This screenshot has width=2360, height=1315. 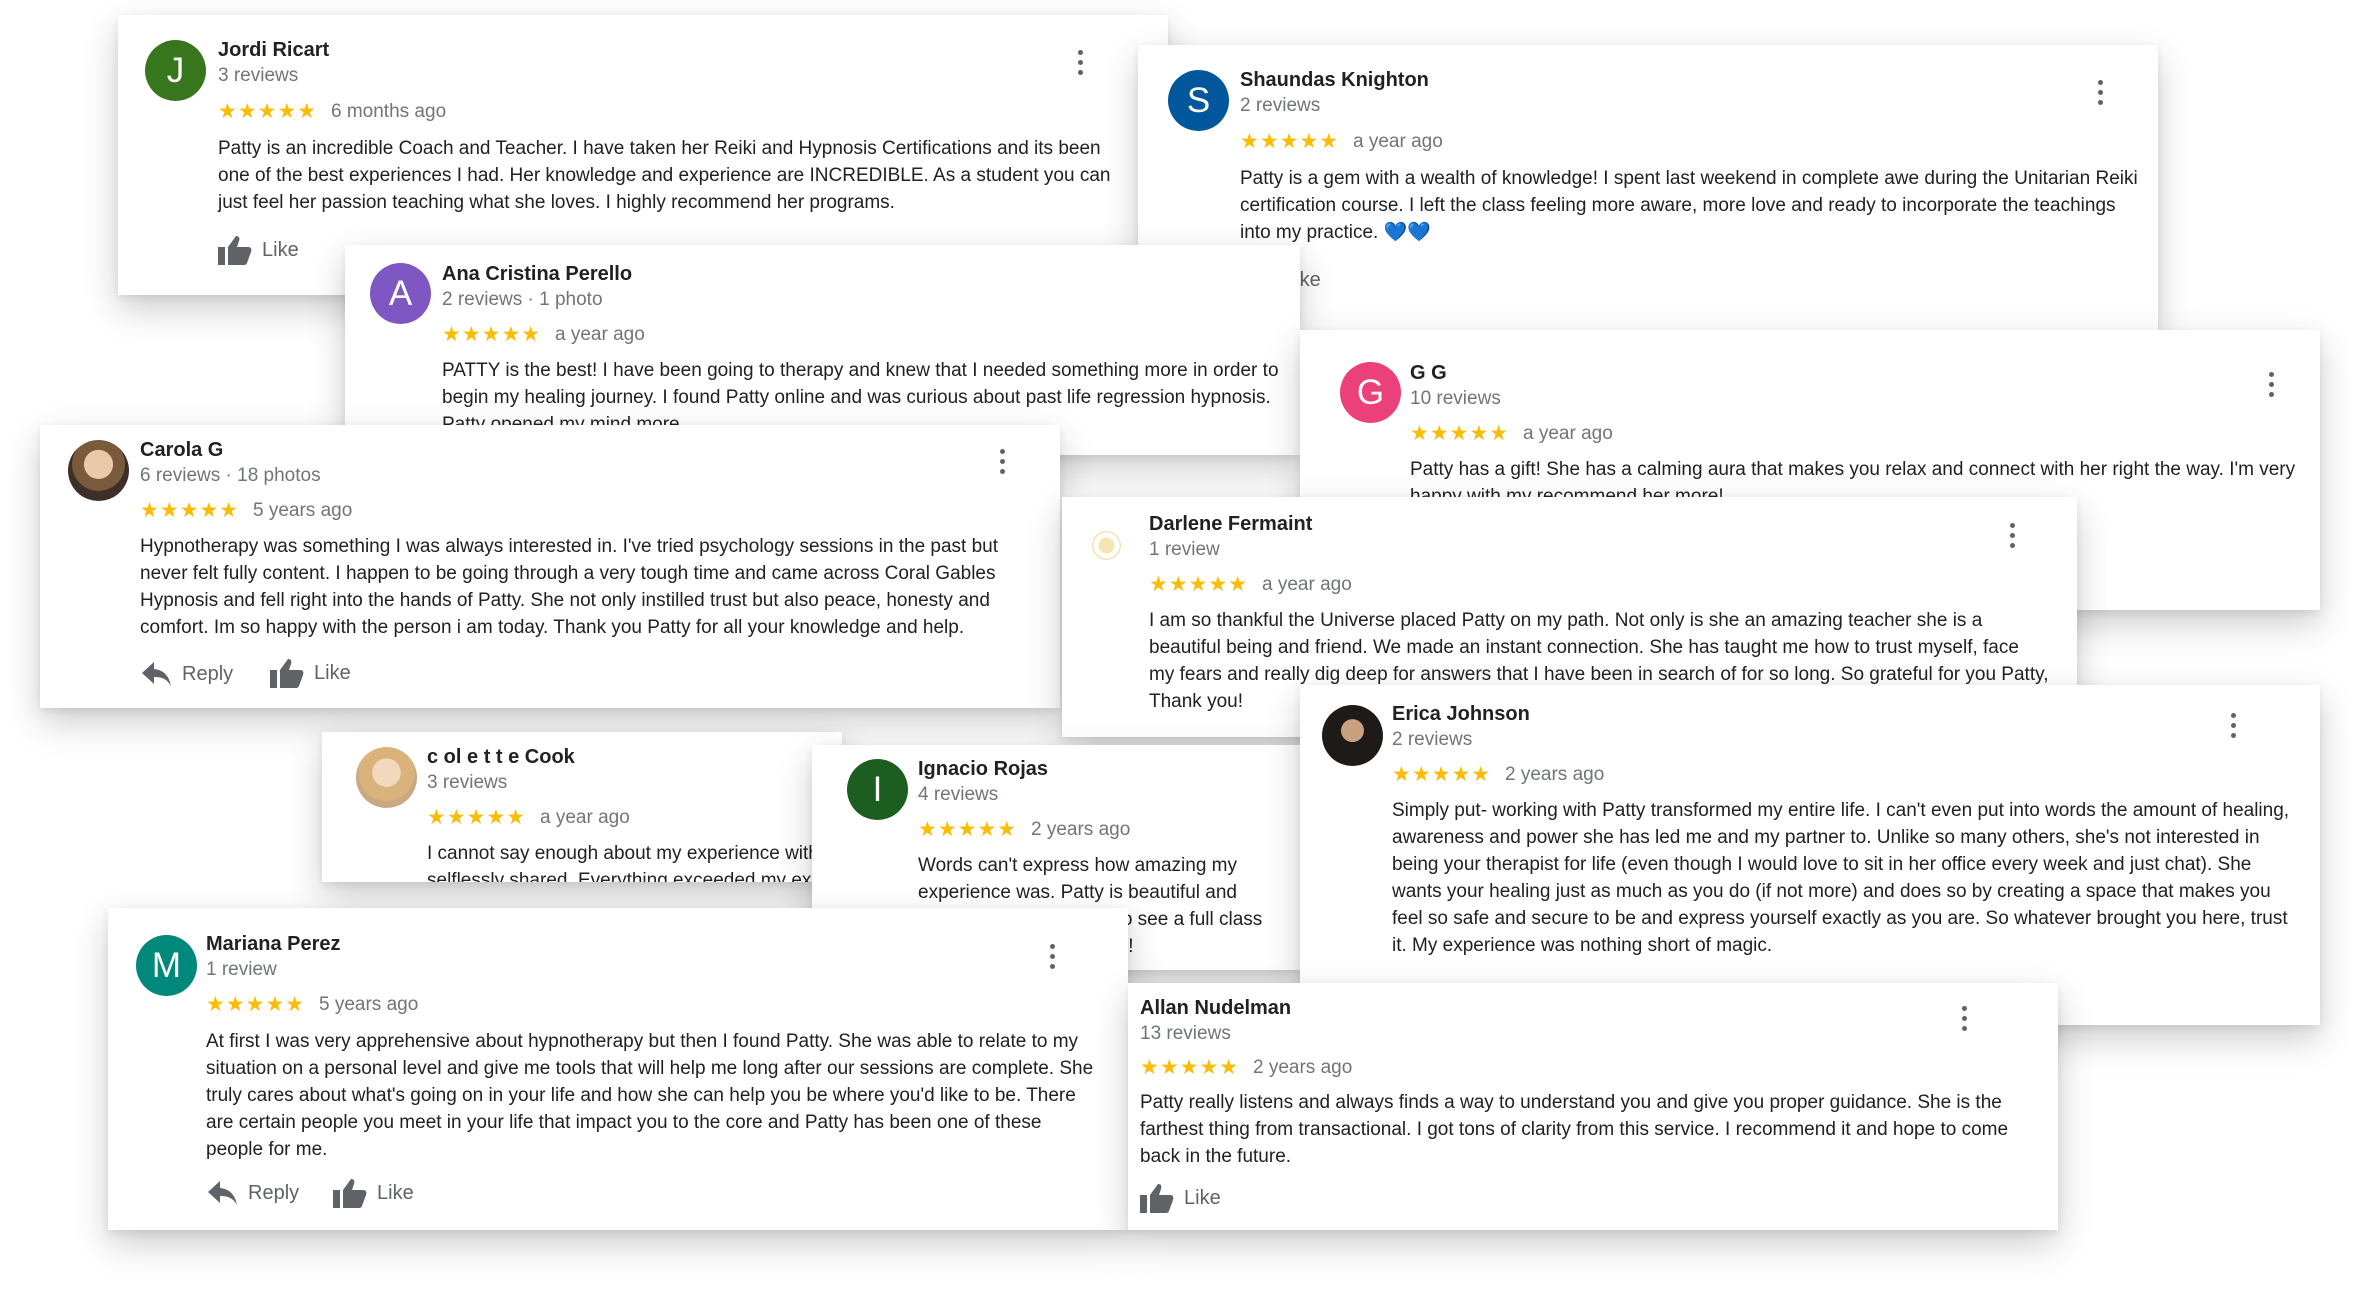 What do you see at coordinates (877, 789) in the screenshot?
I see `avatar: I` at bounding box center [877, 789].